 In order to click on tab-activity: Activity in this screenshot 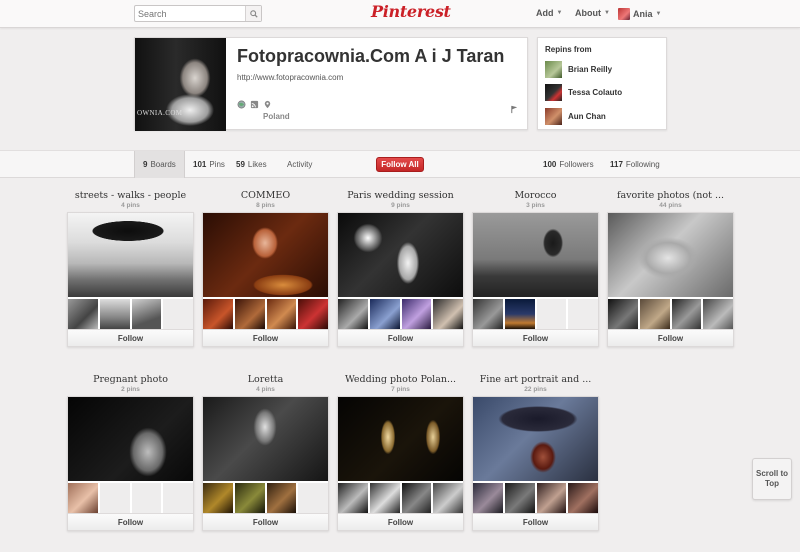, I will do `click(299, 164)`.